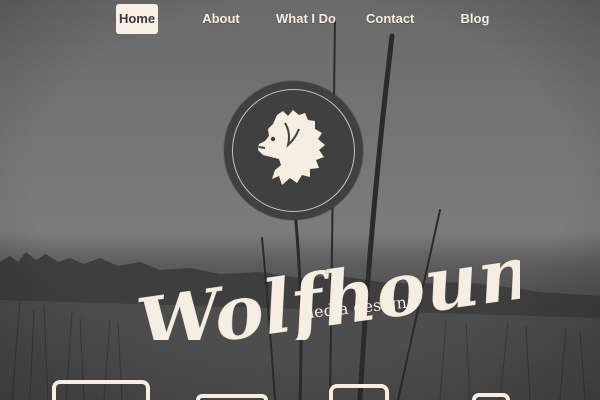 This screenshot has height=400, width=600. What do you see at coordinates (137, 19) in the screenshot?
I see `nav-home-link: Home` at bounding box center [137, 19].